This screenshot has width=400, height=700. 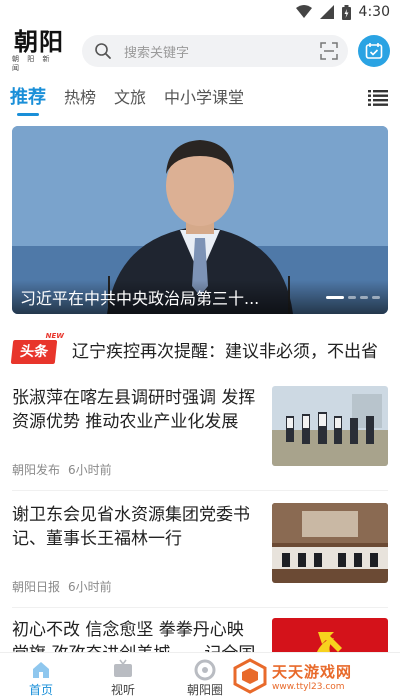 I want to click on header: 朝阳 朝 阳 新 闻 搜索关键字, so click(x=200, y=51).